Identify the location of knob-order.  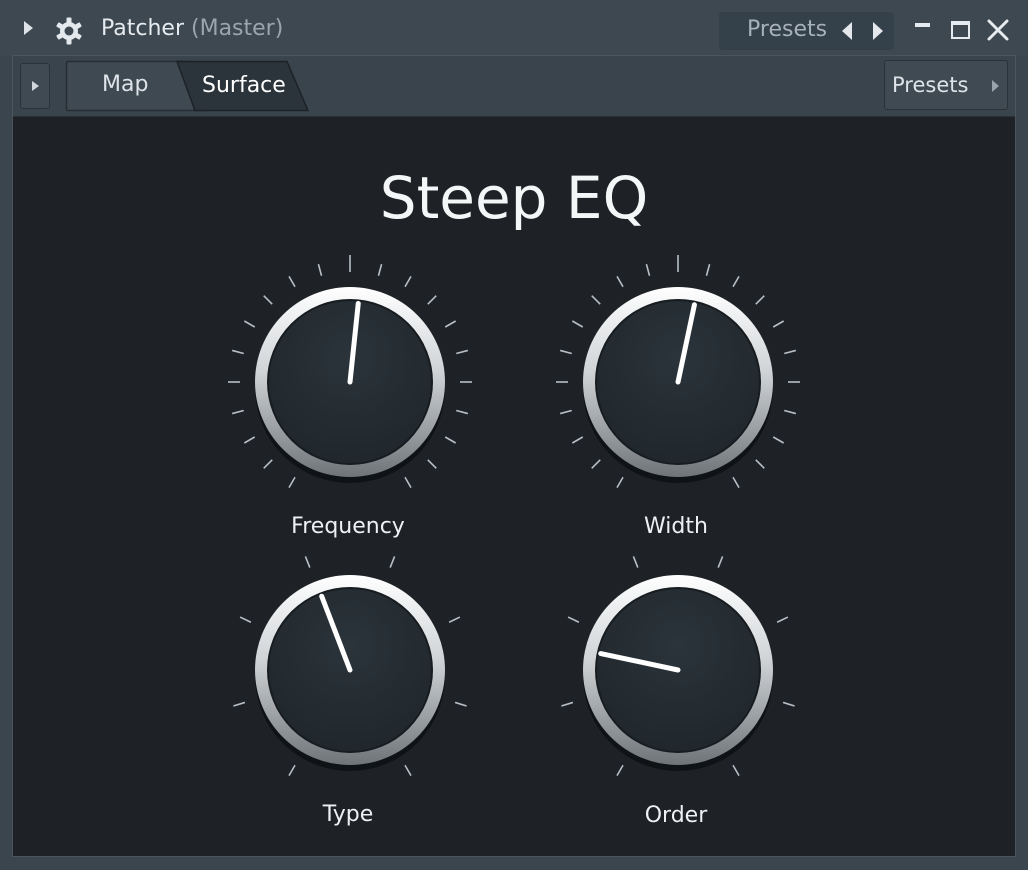
(678, 666).